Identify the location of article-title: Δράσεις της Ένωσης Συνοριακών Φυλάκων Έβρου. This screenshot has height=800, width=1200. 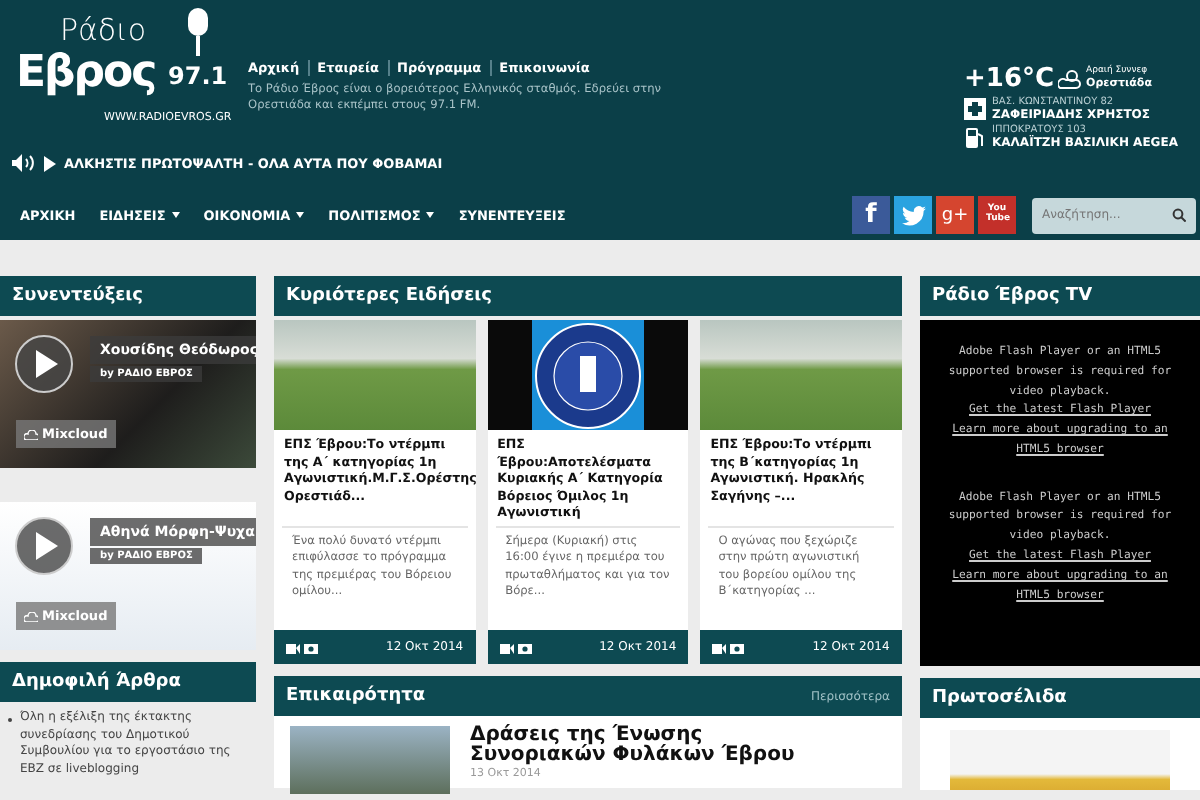
(650, 746).